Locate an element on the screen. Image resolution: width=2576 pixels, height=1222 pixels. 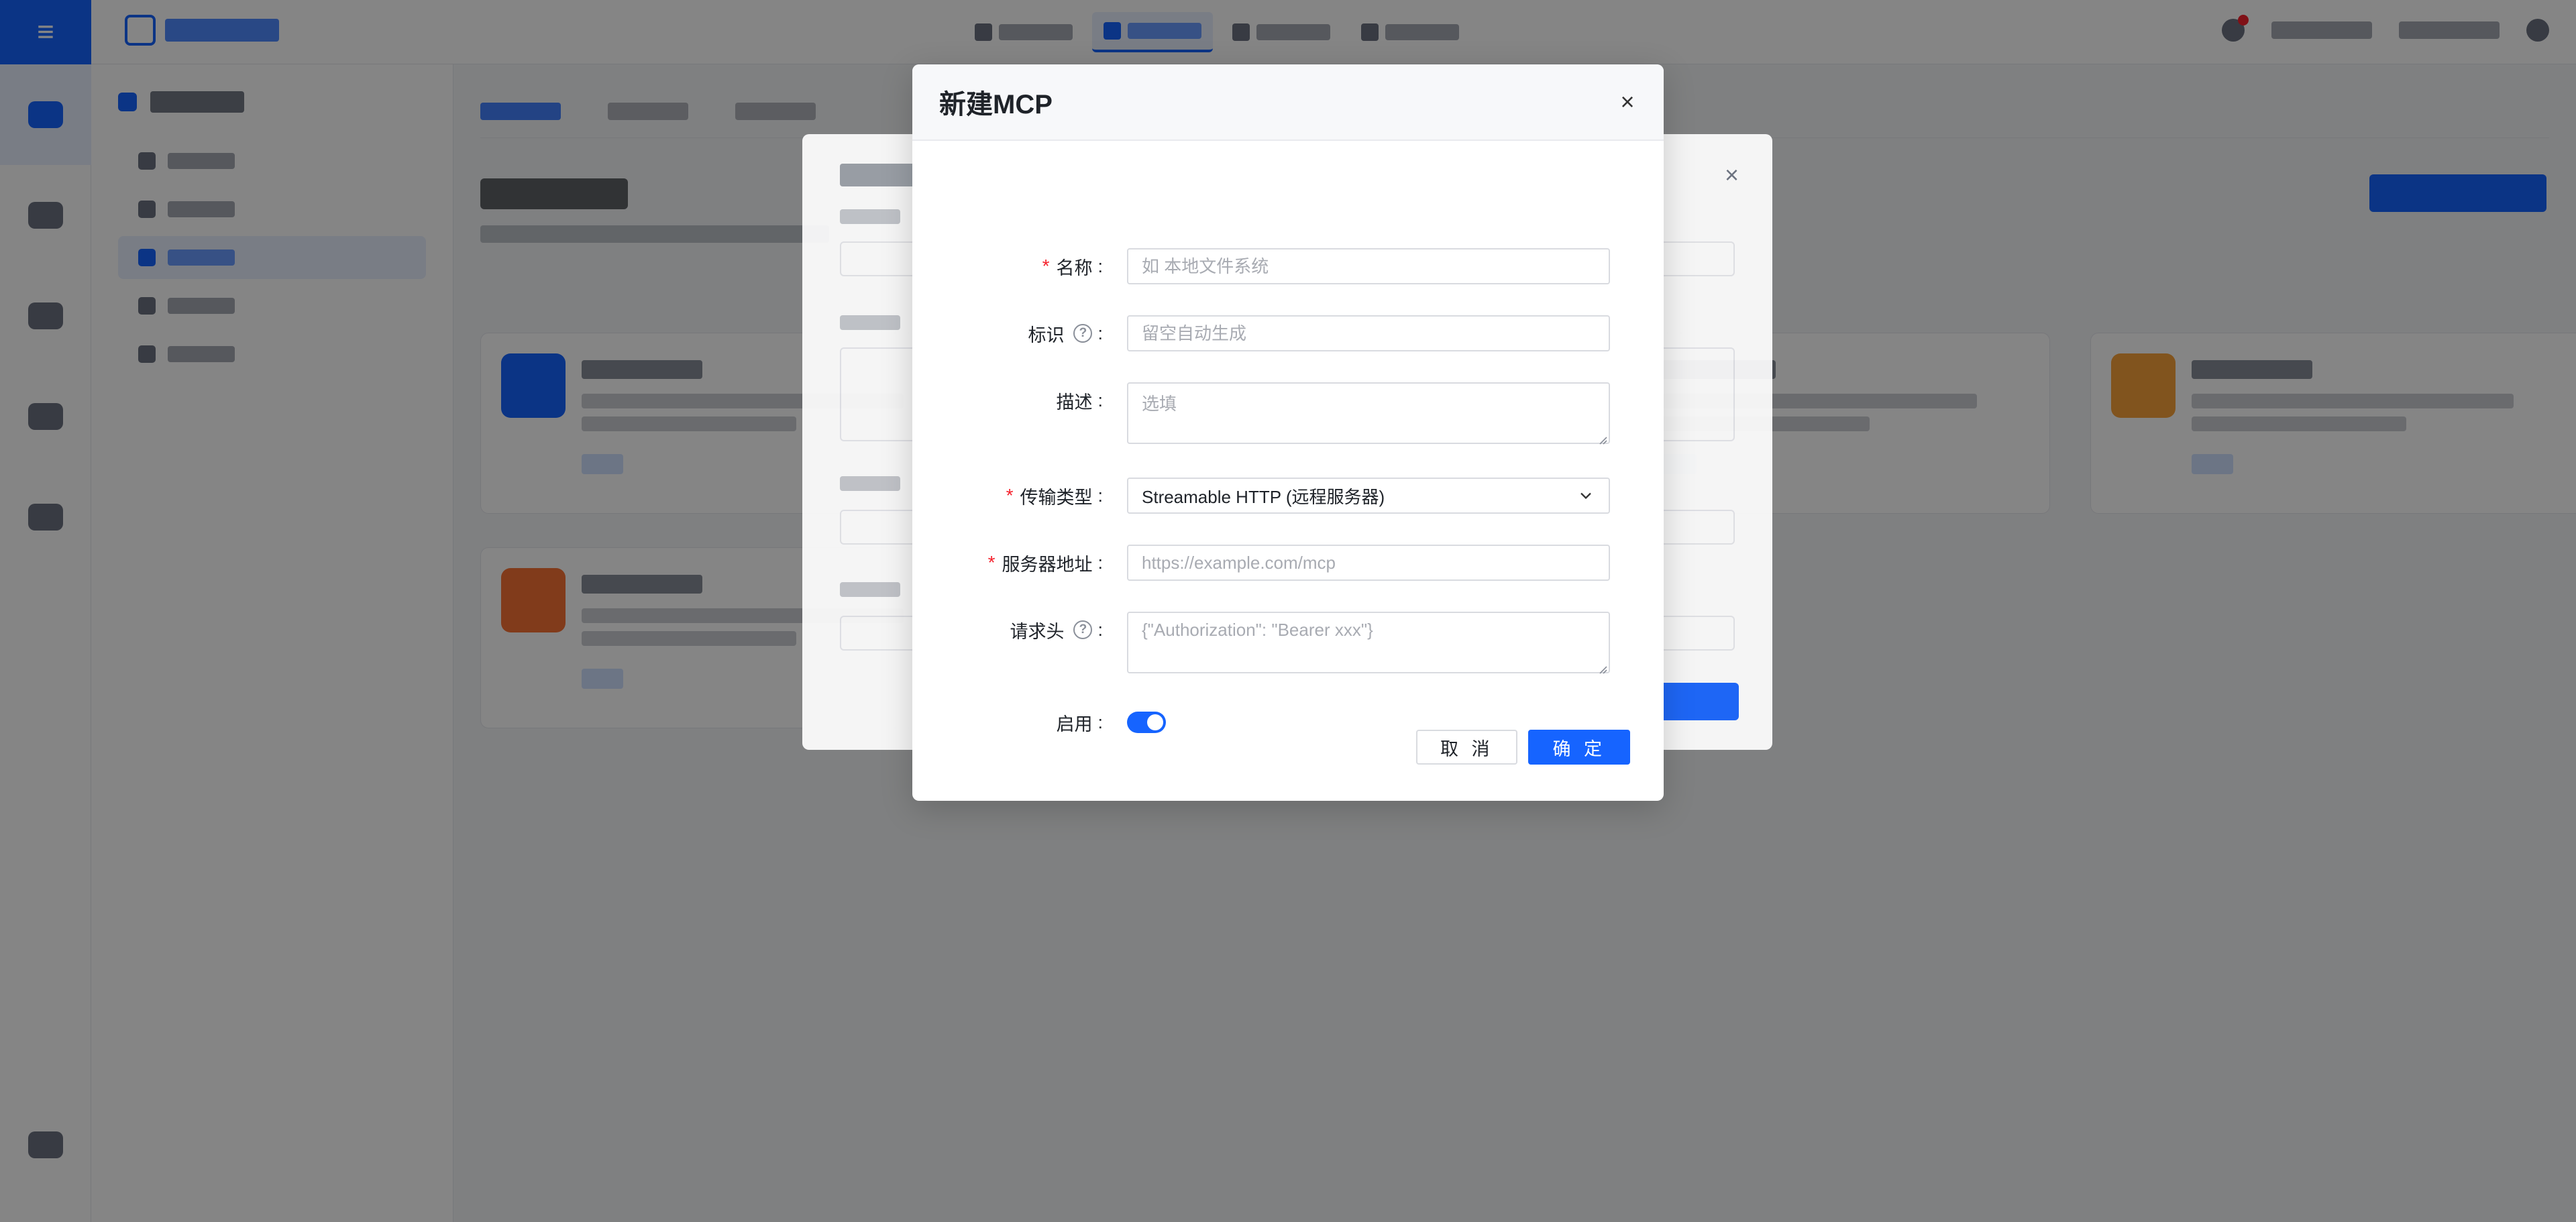
enabled-switch is located at coordinates (1146, 723).